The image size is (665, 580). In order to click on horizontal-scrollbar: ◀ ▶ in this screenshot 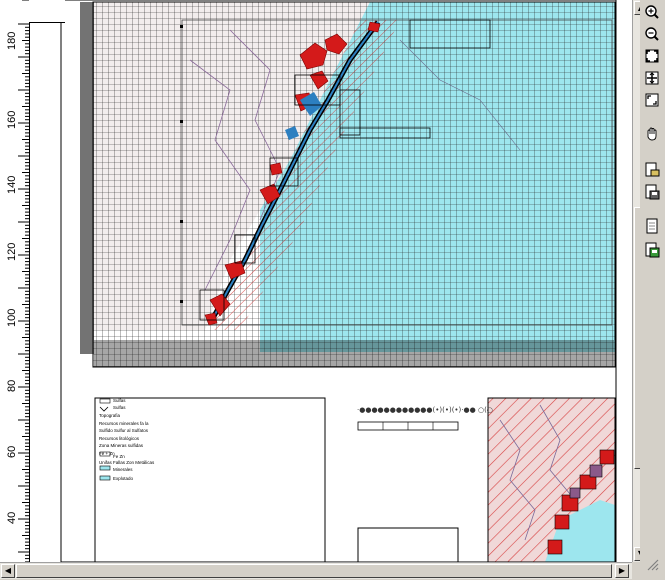, I will do `click(316, 570)`.